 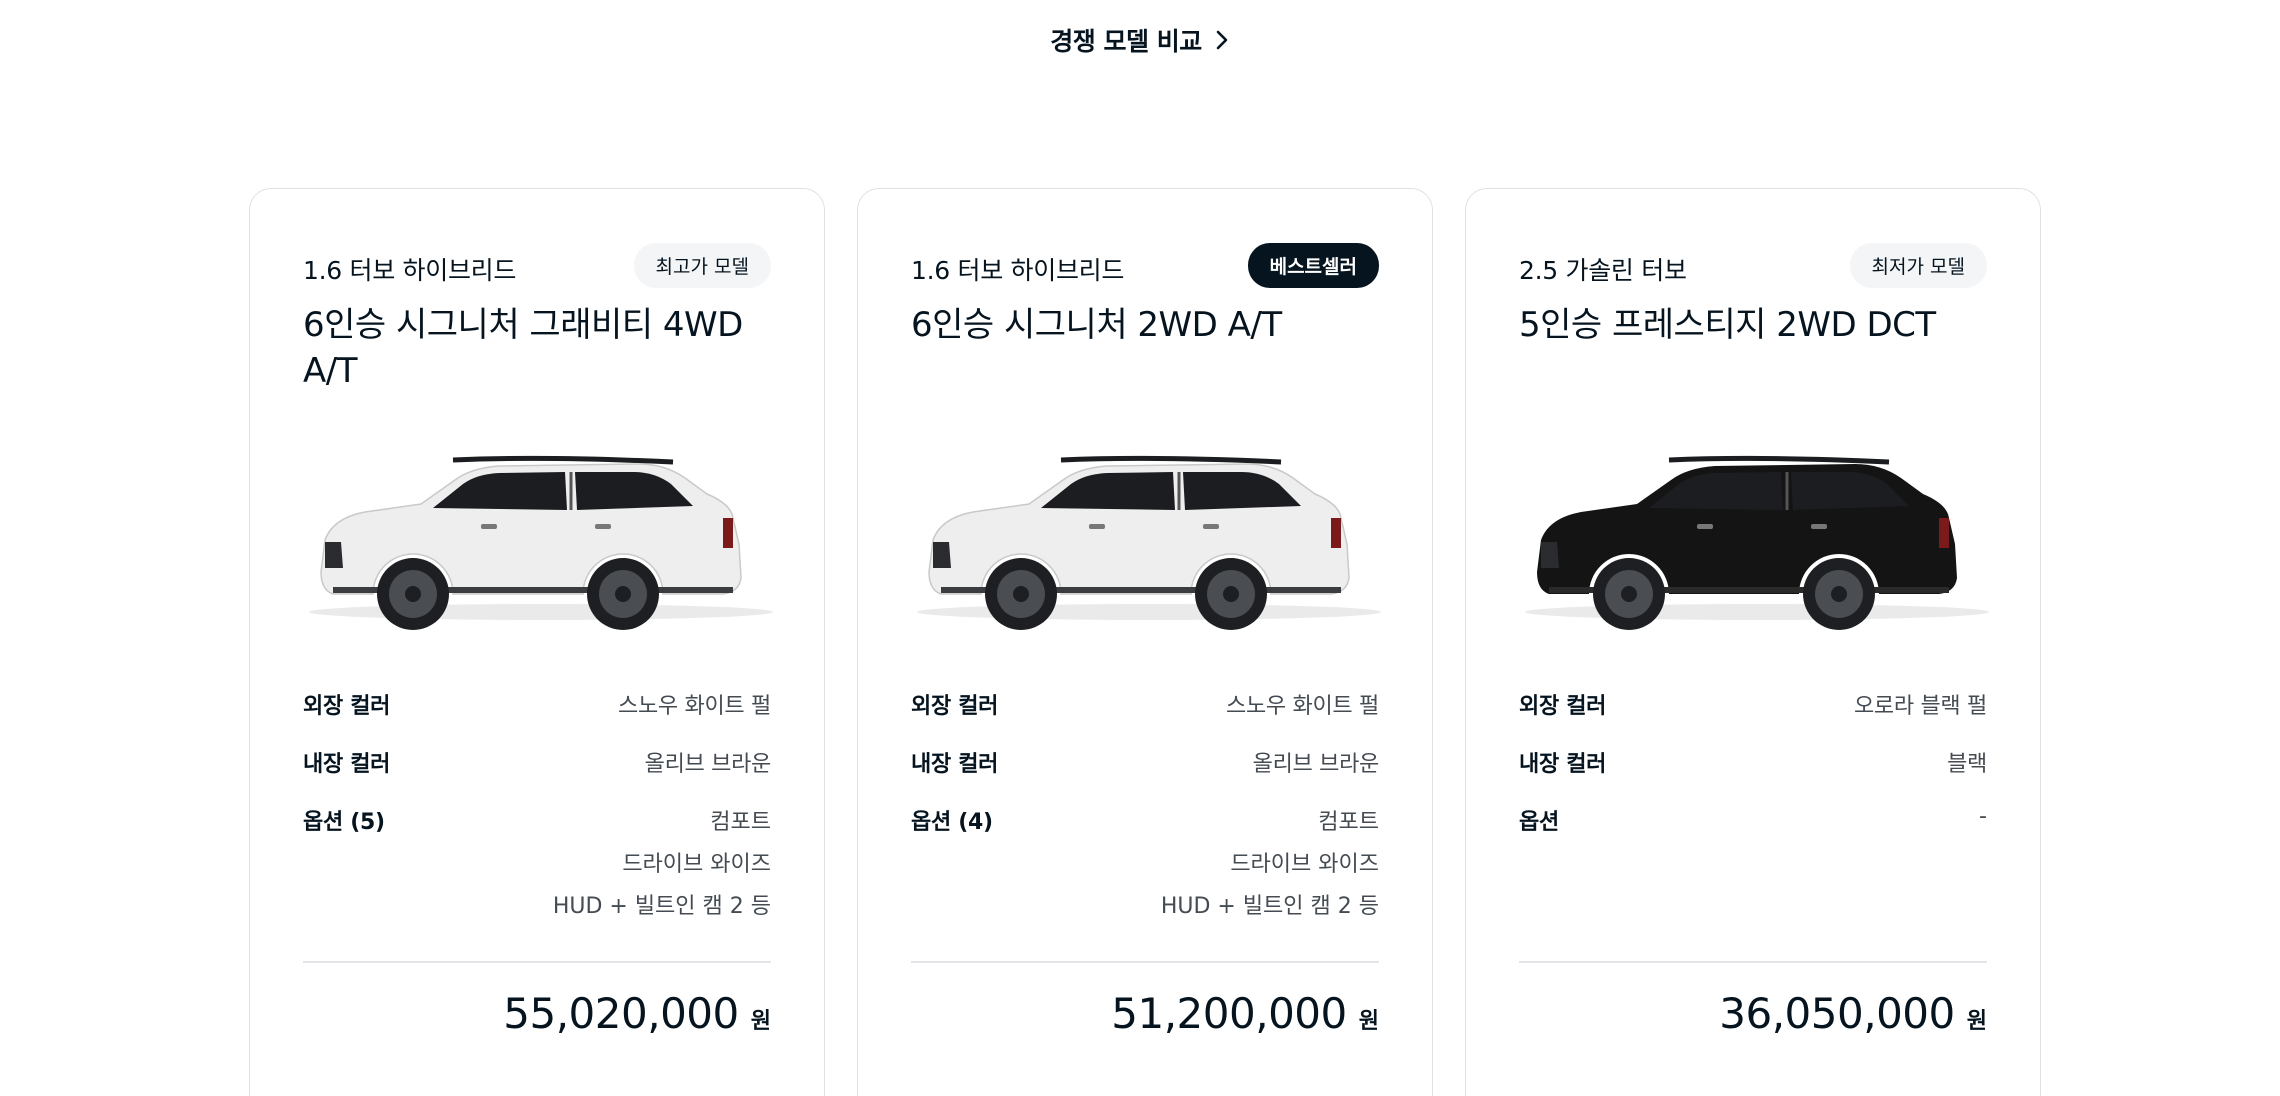 What do you see at coordinates (702, 265) in the screenshot?
I see `model-badge: 최고가 모델` at bounding box center [702, 265].